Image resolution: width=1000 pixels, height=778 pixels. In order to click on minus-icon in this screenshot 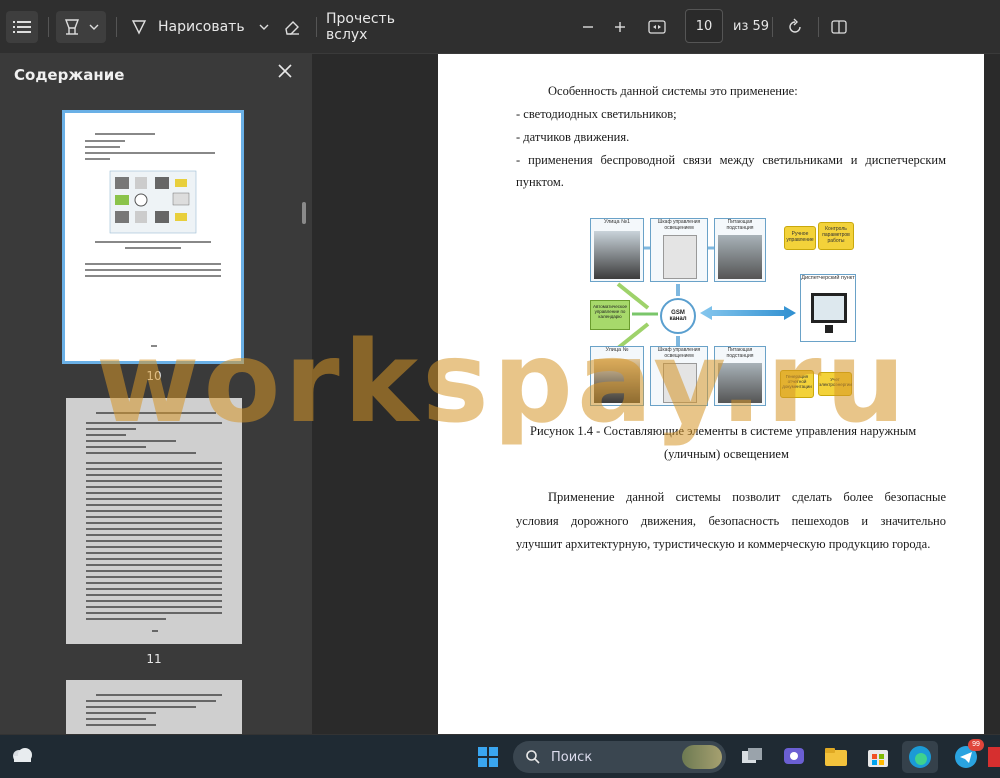, I will do `click(588, 27)`.